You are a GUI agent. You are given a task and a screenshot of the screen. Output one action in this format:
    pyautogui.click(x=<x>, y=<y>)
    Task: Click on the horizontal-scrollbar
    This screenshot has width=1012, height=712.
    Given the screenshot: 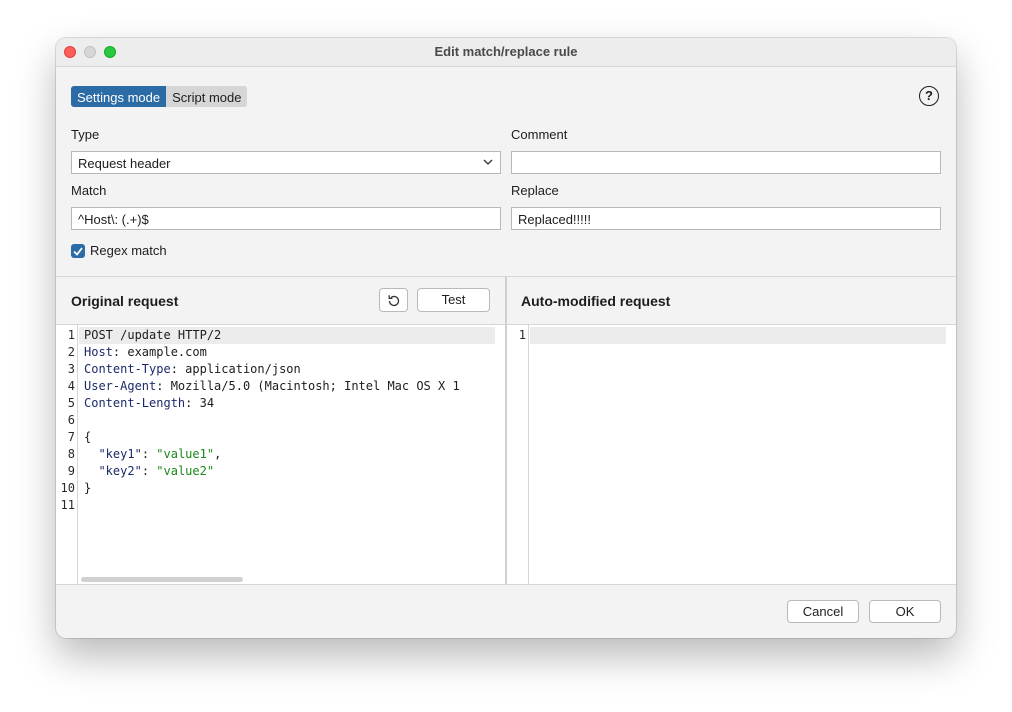 What is the action you would take?
    pyautogui.click(x=162, y=579)
    